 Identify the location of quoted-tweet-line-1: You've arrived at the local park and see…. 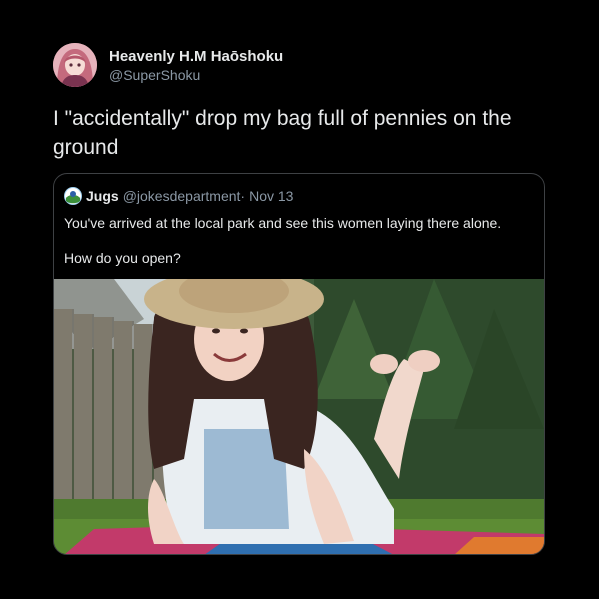
(283, 223).